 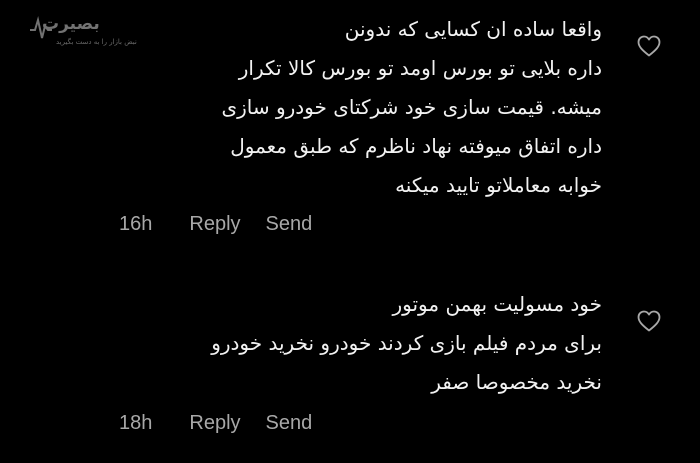 I want to click on comment-actions: 18h Reply Send, so click(x=215, y=423).